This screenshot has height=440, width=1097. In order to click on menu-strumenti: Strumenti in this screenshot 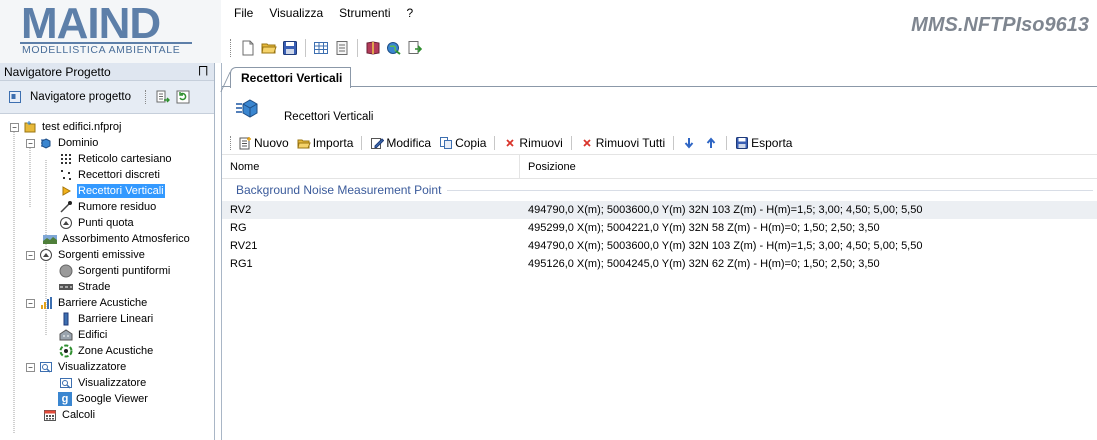, I will do `click(364, 14)`.